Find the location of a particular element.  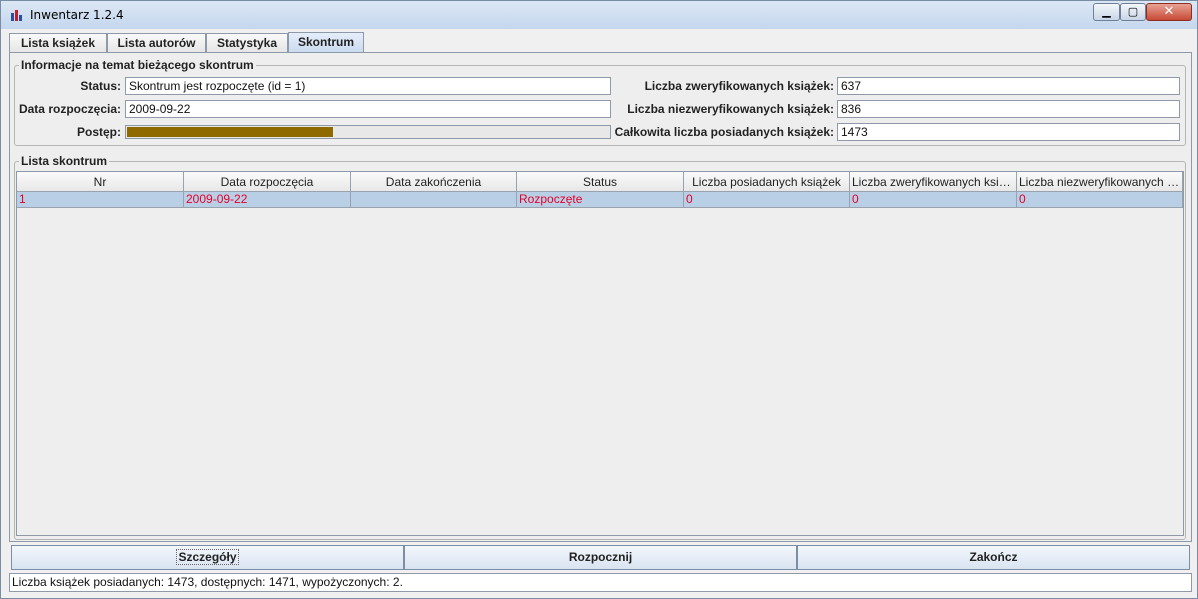

tab-skontrum: Skontrum is located at coordinates (326, 42).